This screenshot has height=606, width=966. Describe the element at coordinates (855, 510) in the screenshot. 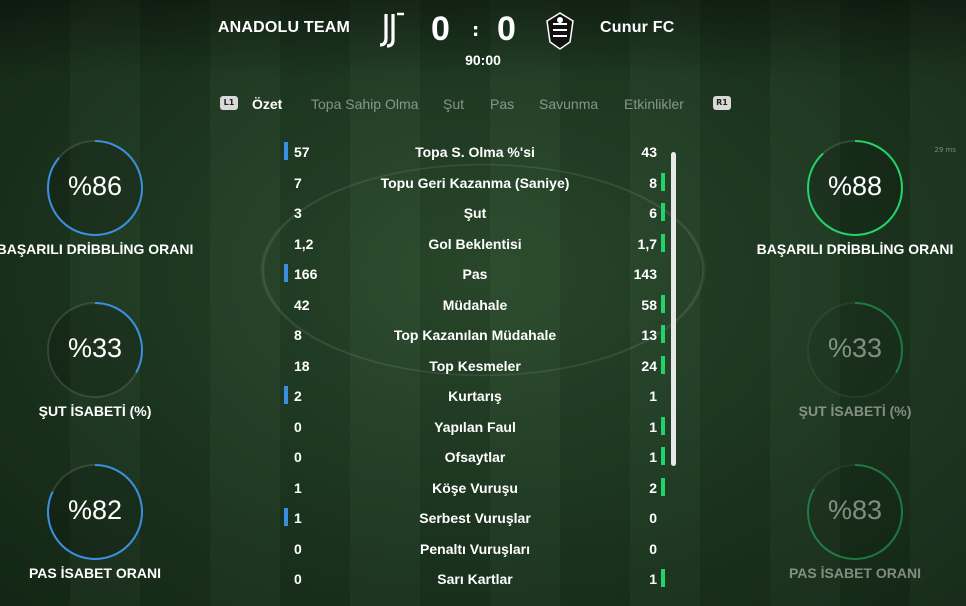

I see `away-ring-value: %83` at that location.